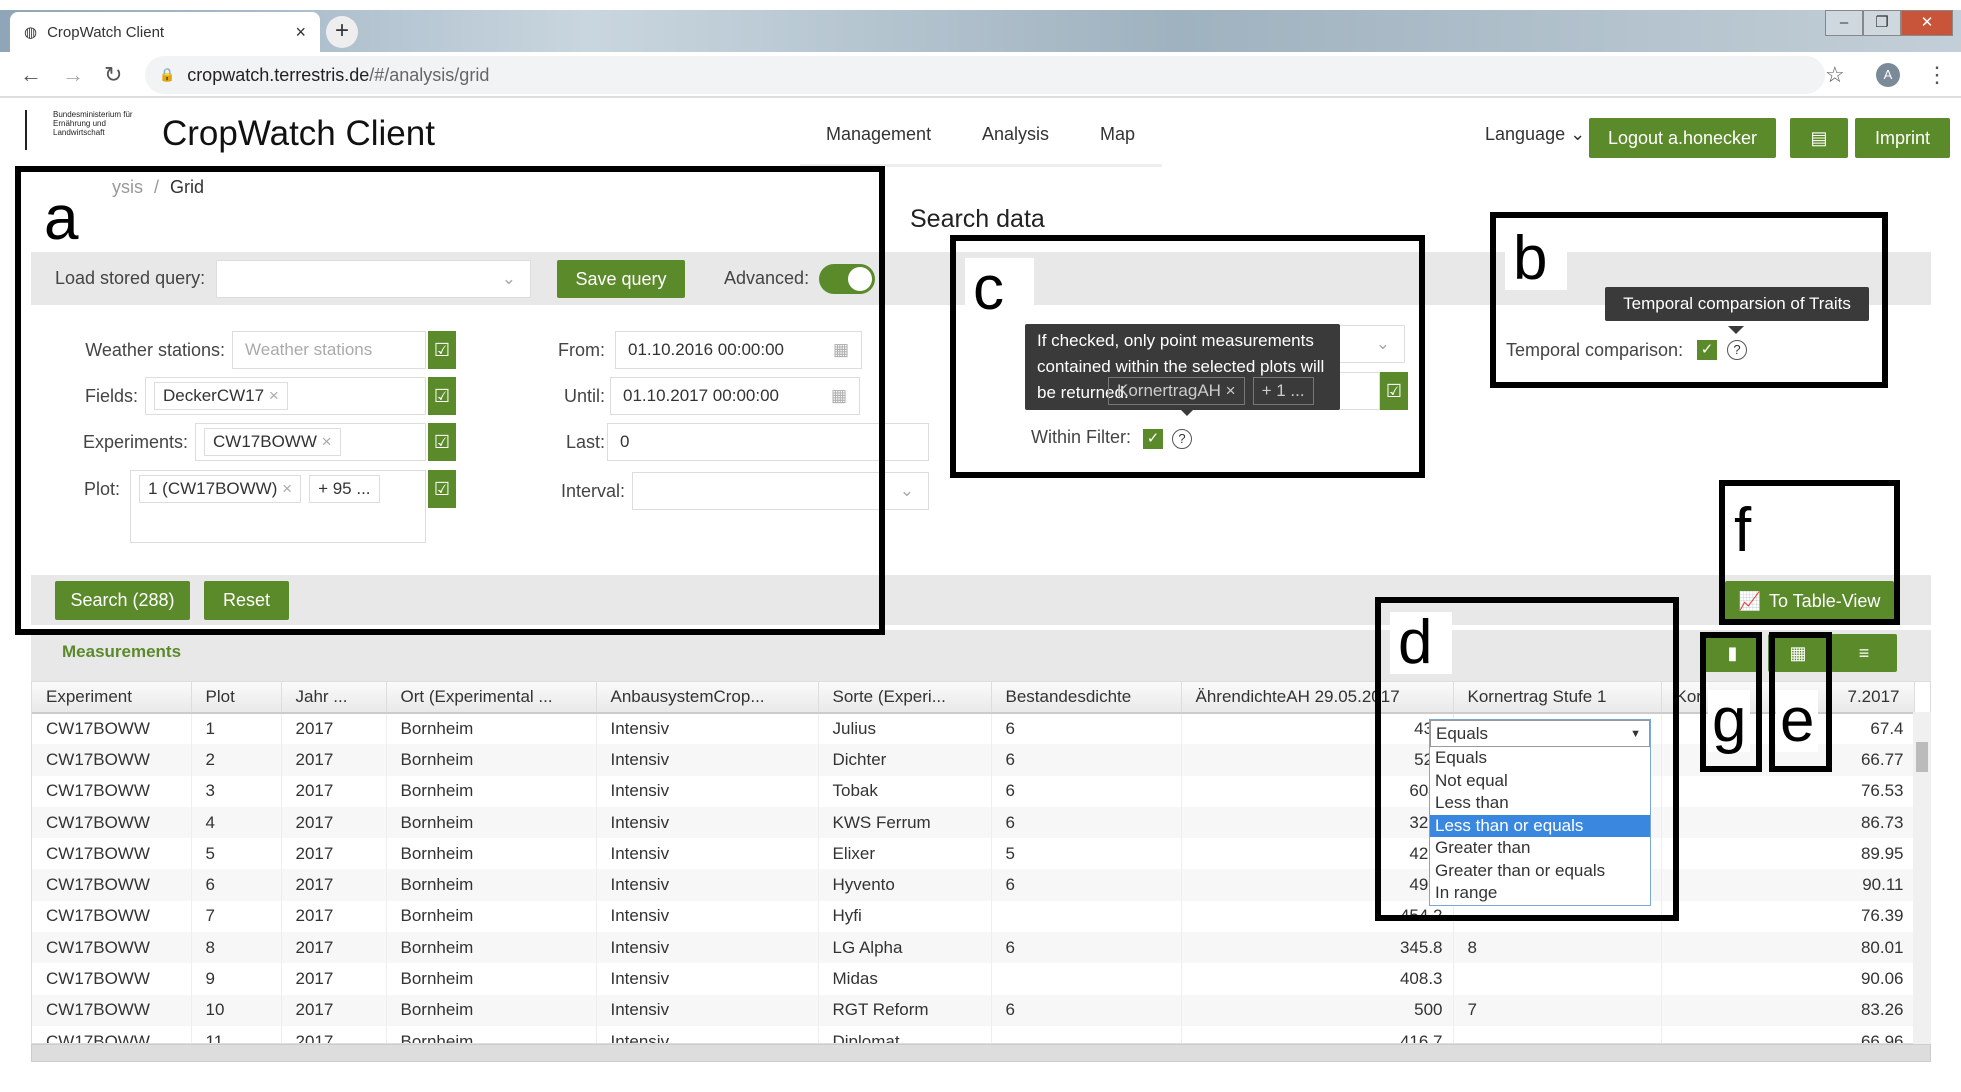  What do you see at coordinates (905, 948) in the screenshot?
I see `table-cell: LG Alpha` at bounding box center [905, 948].